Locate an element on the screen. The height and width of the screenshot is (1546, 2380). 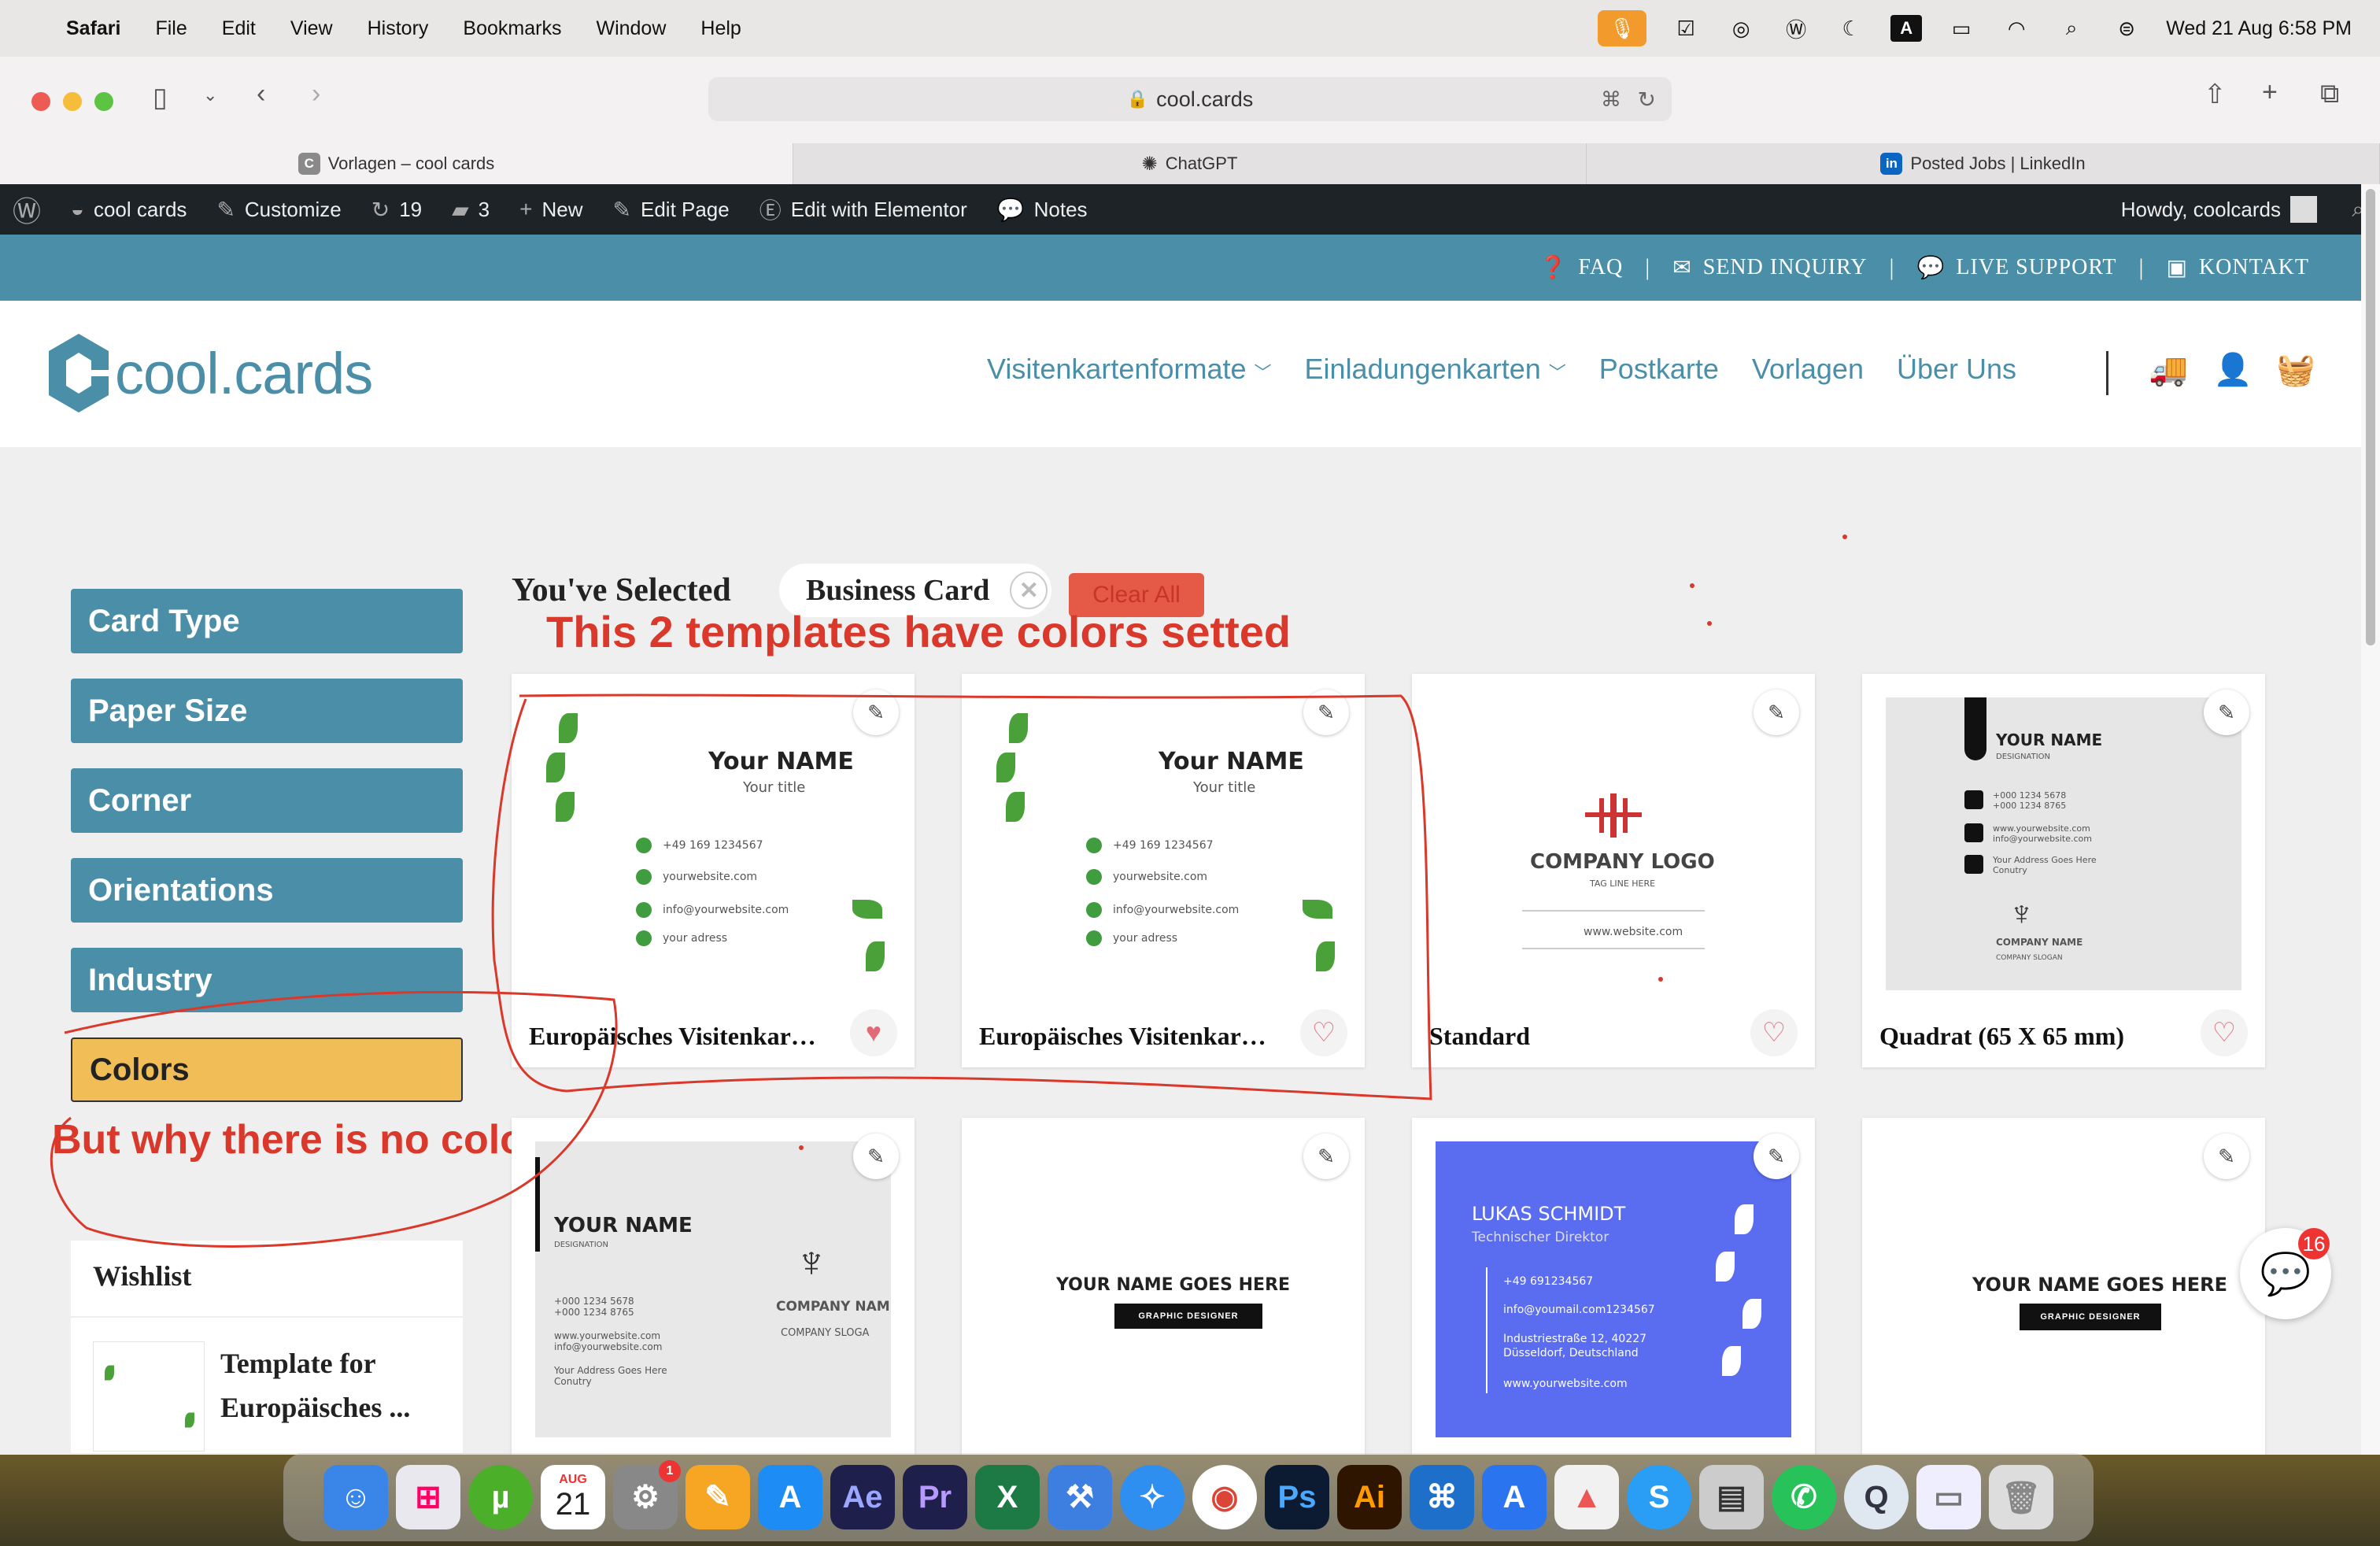
pages-icon: ✎ is located at coordinates (718, 1497).